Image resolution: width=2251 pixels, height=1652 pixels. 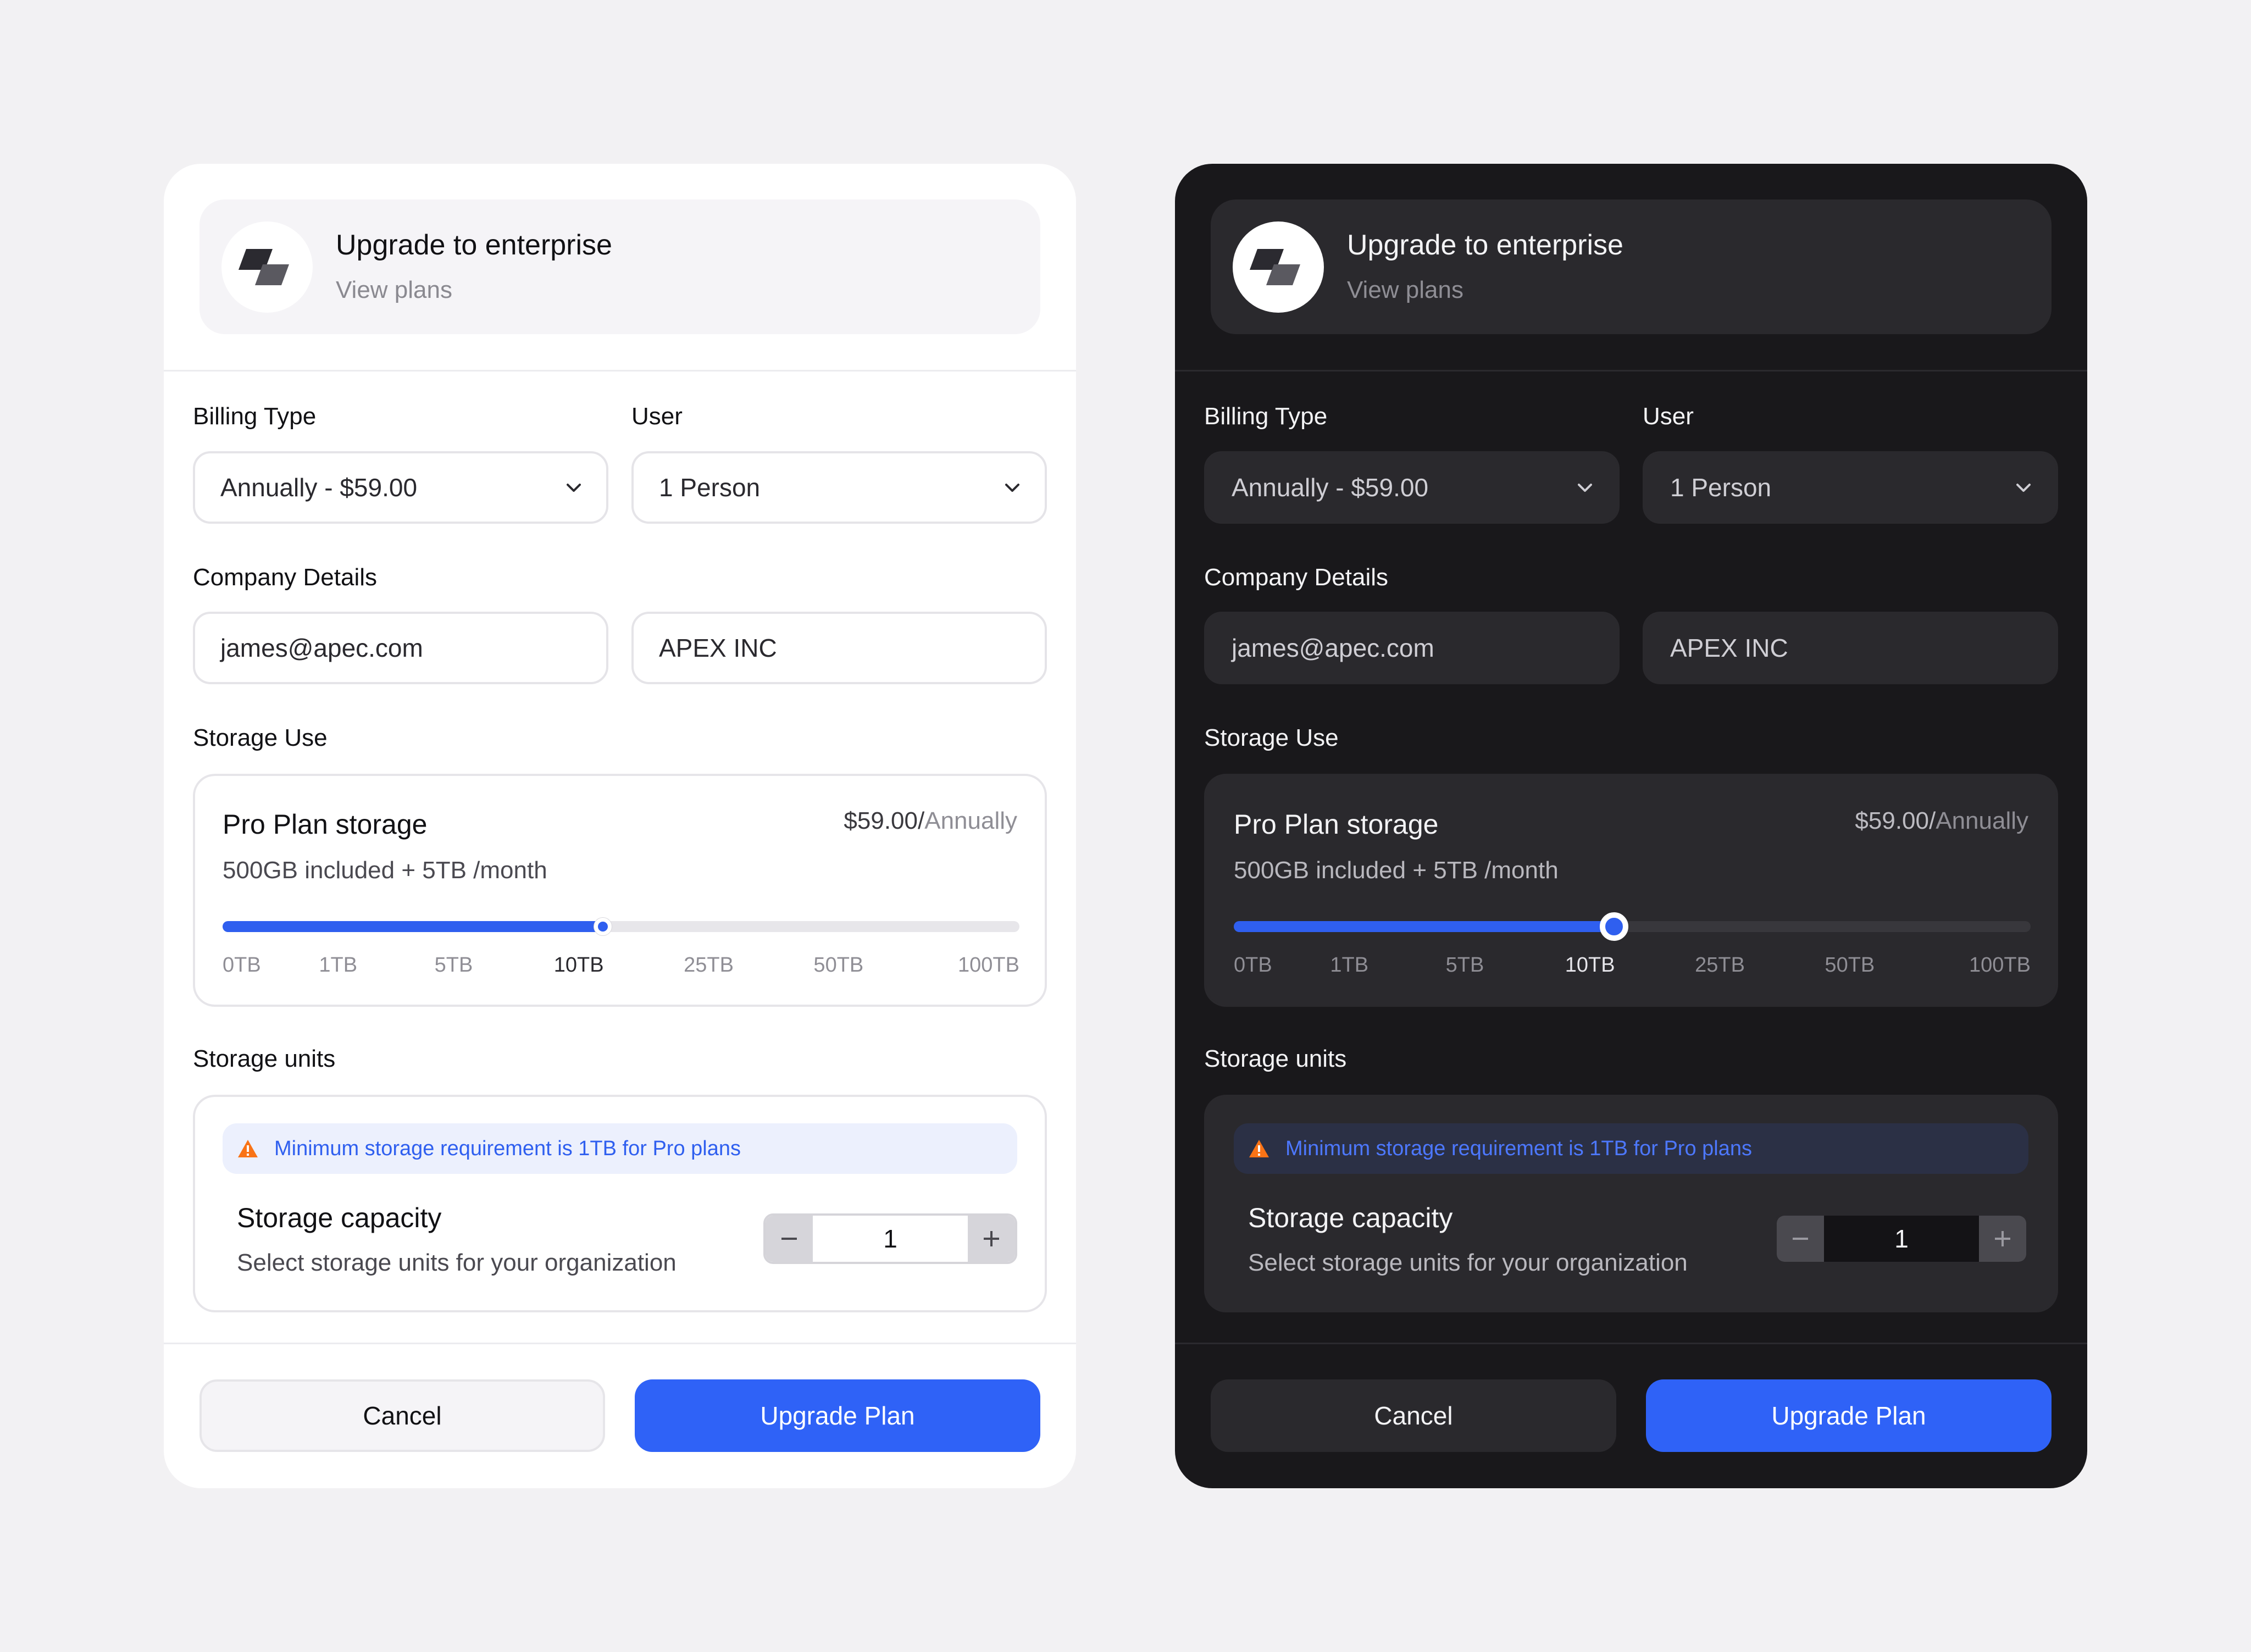 What do you see at coordinates (1424, 926) in the screenshot?
I see `slider-fill` at bounding box center [1424, 926].